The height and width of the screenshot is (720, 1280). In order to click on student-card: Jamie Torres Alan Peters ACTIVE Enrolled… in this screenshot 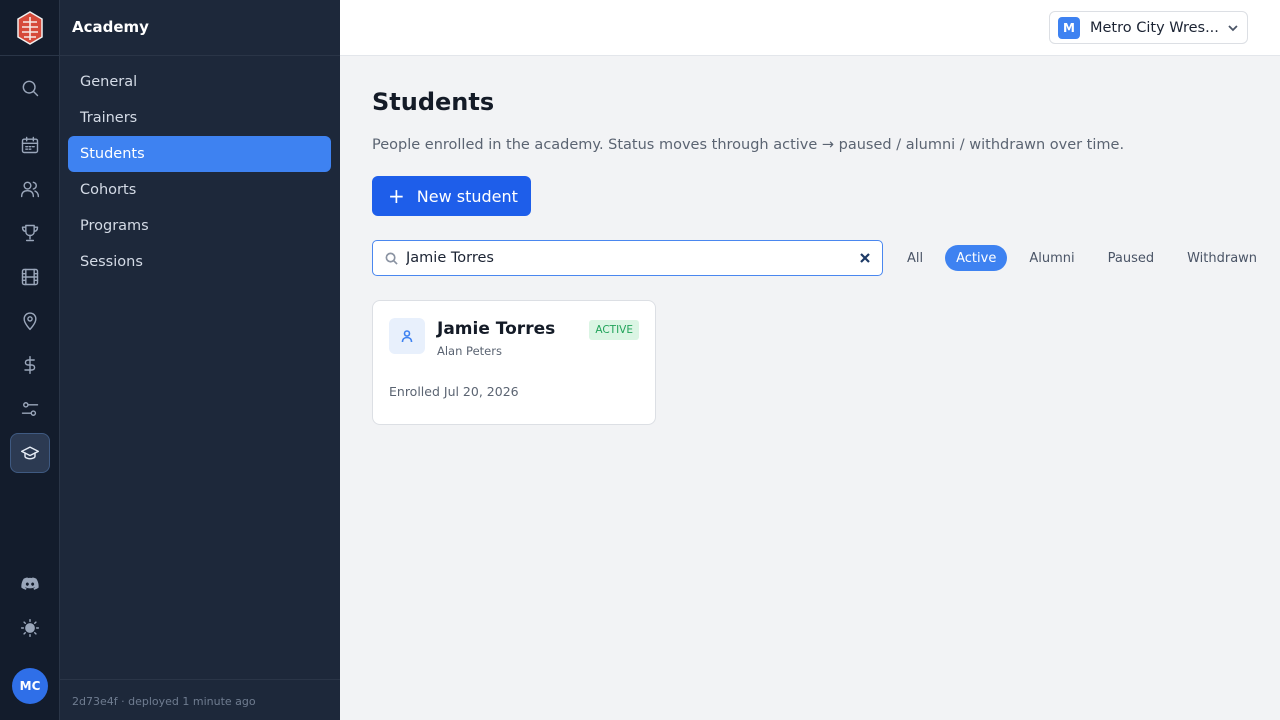, I will do `click(514, 362)`.